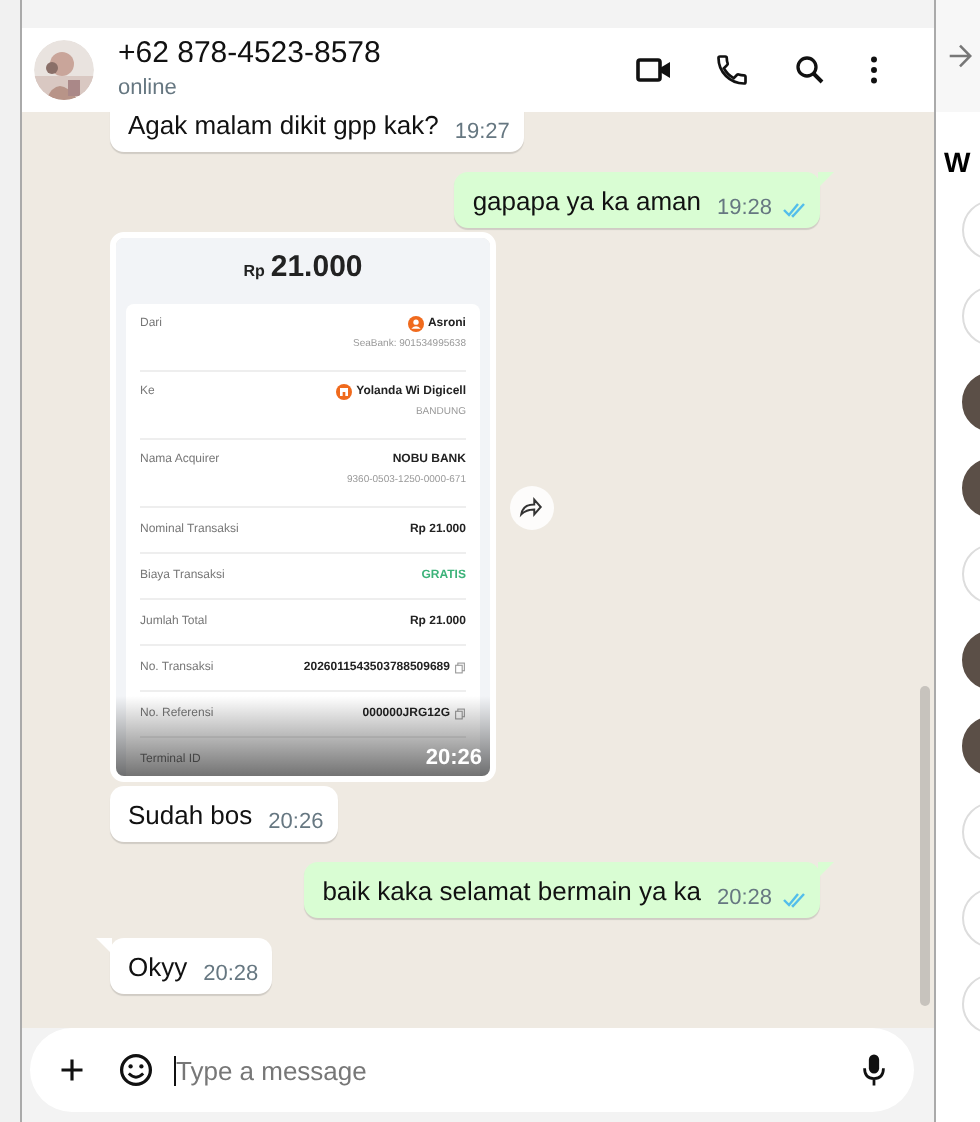 The height and width of the screenshot is (1122, 980). What do you see at coordinates (71, 1070) in the screenshot?
I see `plus-icon` at bounding box center [71, 1070].